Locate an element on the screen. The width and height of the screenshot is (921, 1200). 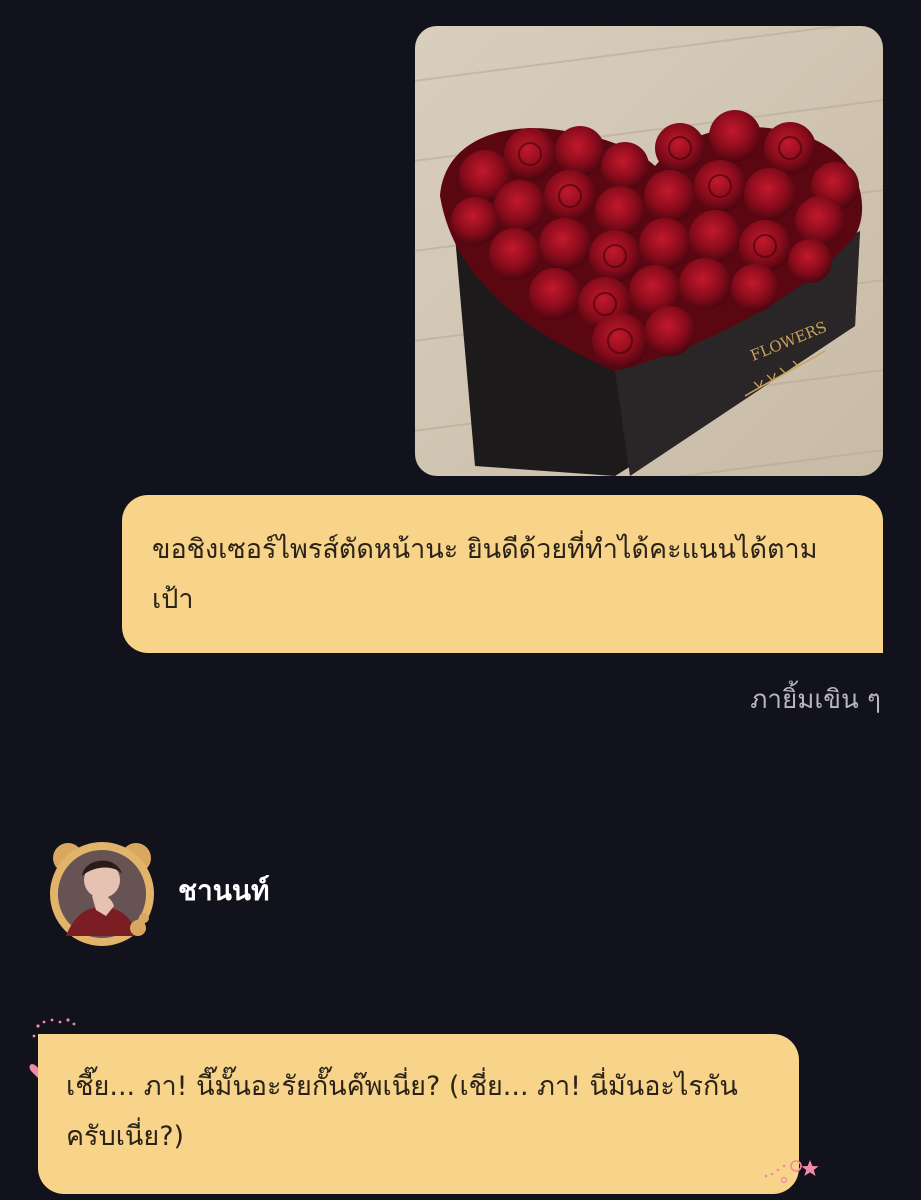
avatar is located at coordinates (102, 892).